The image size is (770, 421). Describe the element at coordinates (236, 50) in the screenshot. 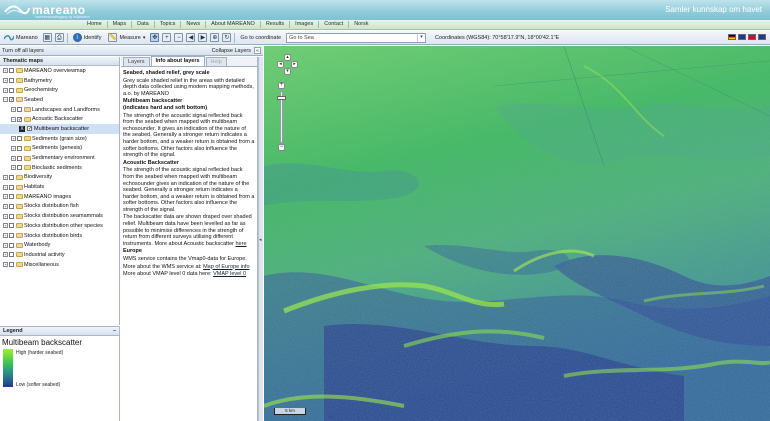

I see `collapse-layers: Collapse Layers «` at that location.